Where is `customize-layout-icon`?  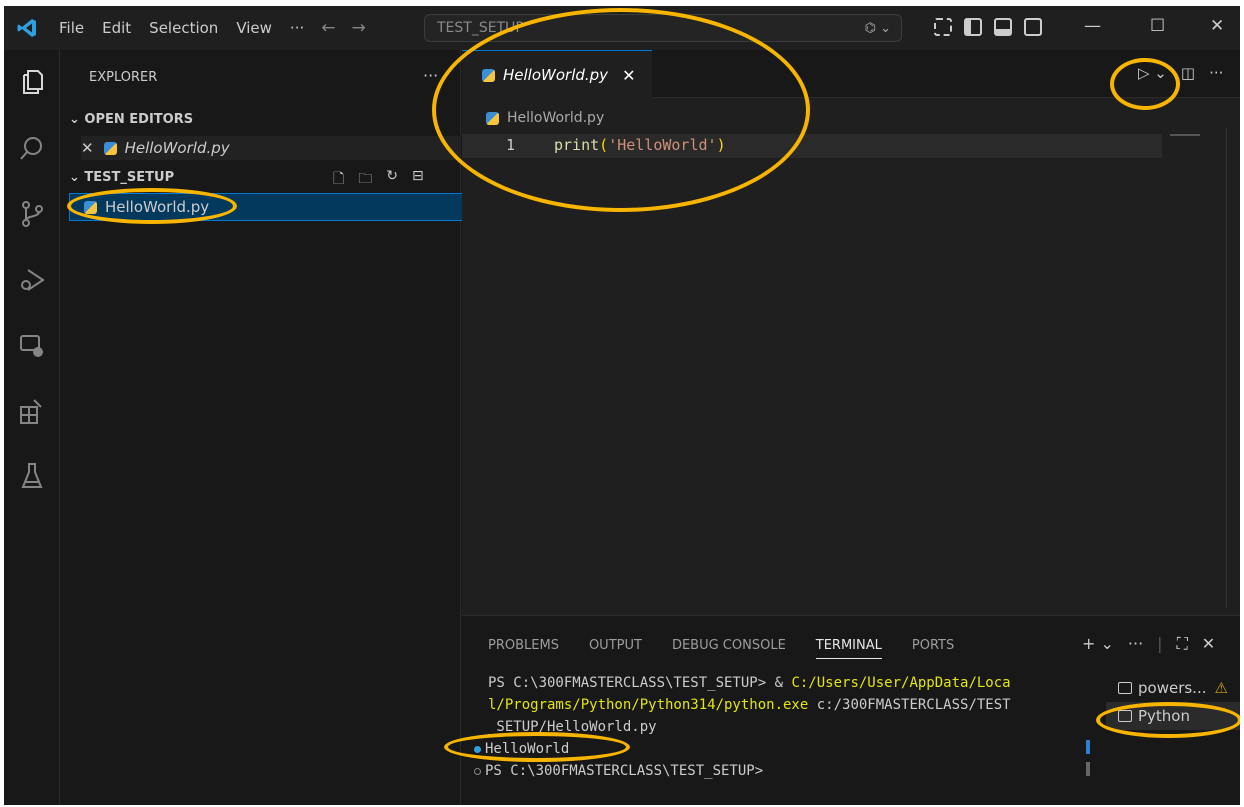
customize-layout-icon is located at coordinates (943, 27).